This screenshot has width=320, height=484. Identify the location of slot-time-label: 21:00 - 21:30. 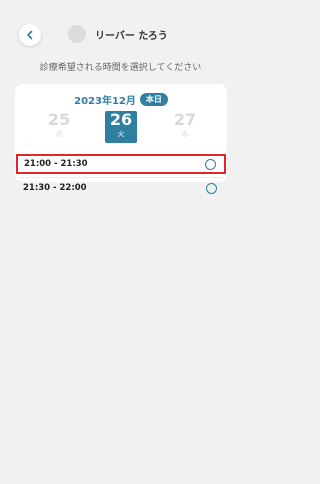
(56, 164).